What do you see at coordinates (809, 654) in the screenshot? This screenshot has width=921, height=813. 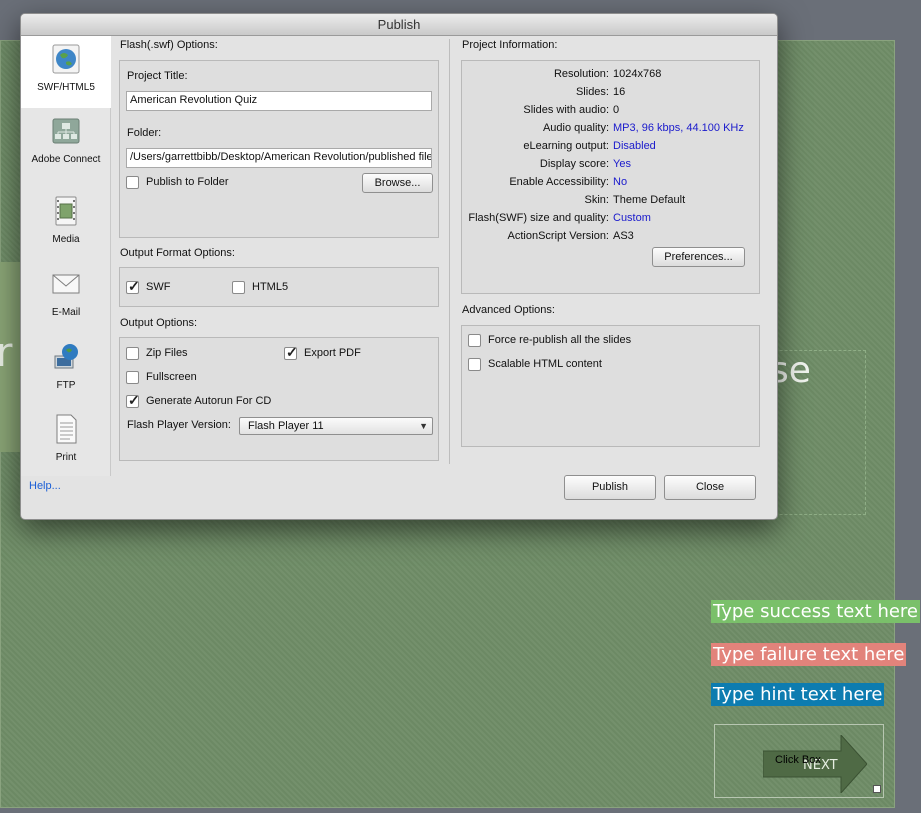 I see `failure-caption: Type failure text here` at bounding box center [809, 654].